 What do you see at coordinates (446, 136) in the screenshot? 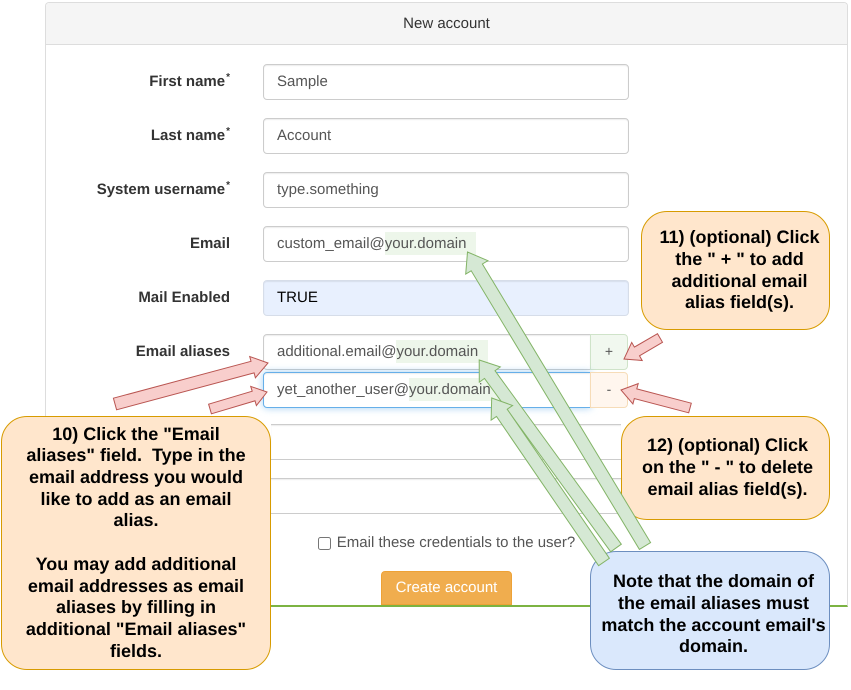
I see `input-field: Account` at bounding box center [446, 136].